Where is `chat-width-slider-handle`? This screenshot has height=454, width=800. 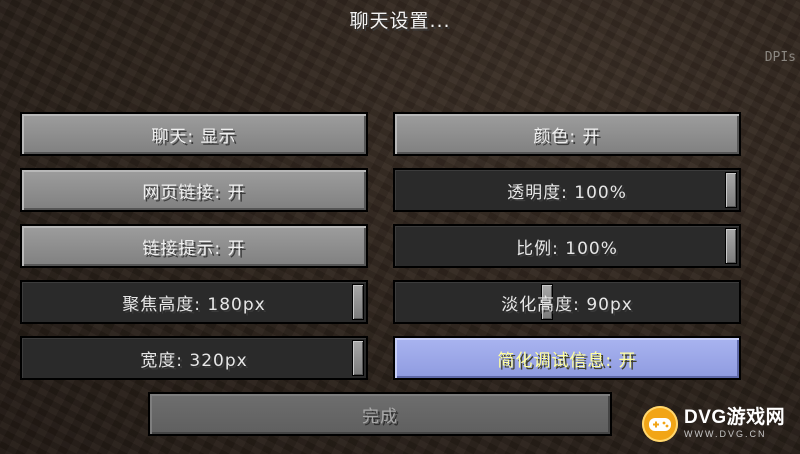
chat-width-slider-handle is located at coordinates (358, 358).